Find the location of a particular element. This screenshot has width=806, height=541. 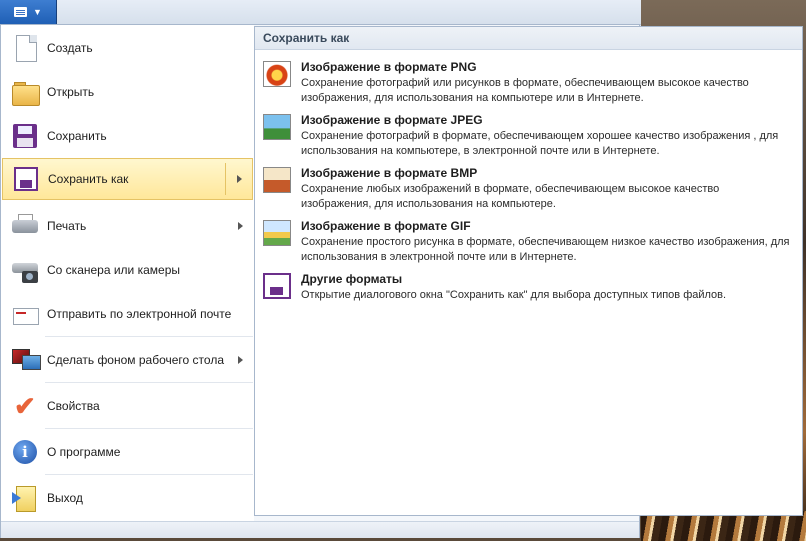

menu-item-exit: Выход is located at coordinates (127, 498).